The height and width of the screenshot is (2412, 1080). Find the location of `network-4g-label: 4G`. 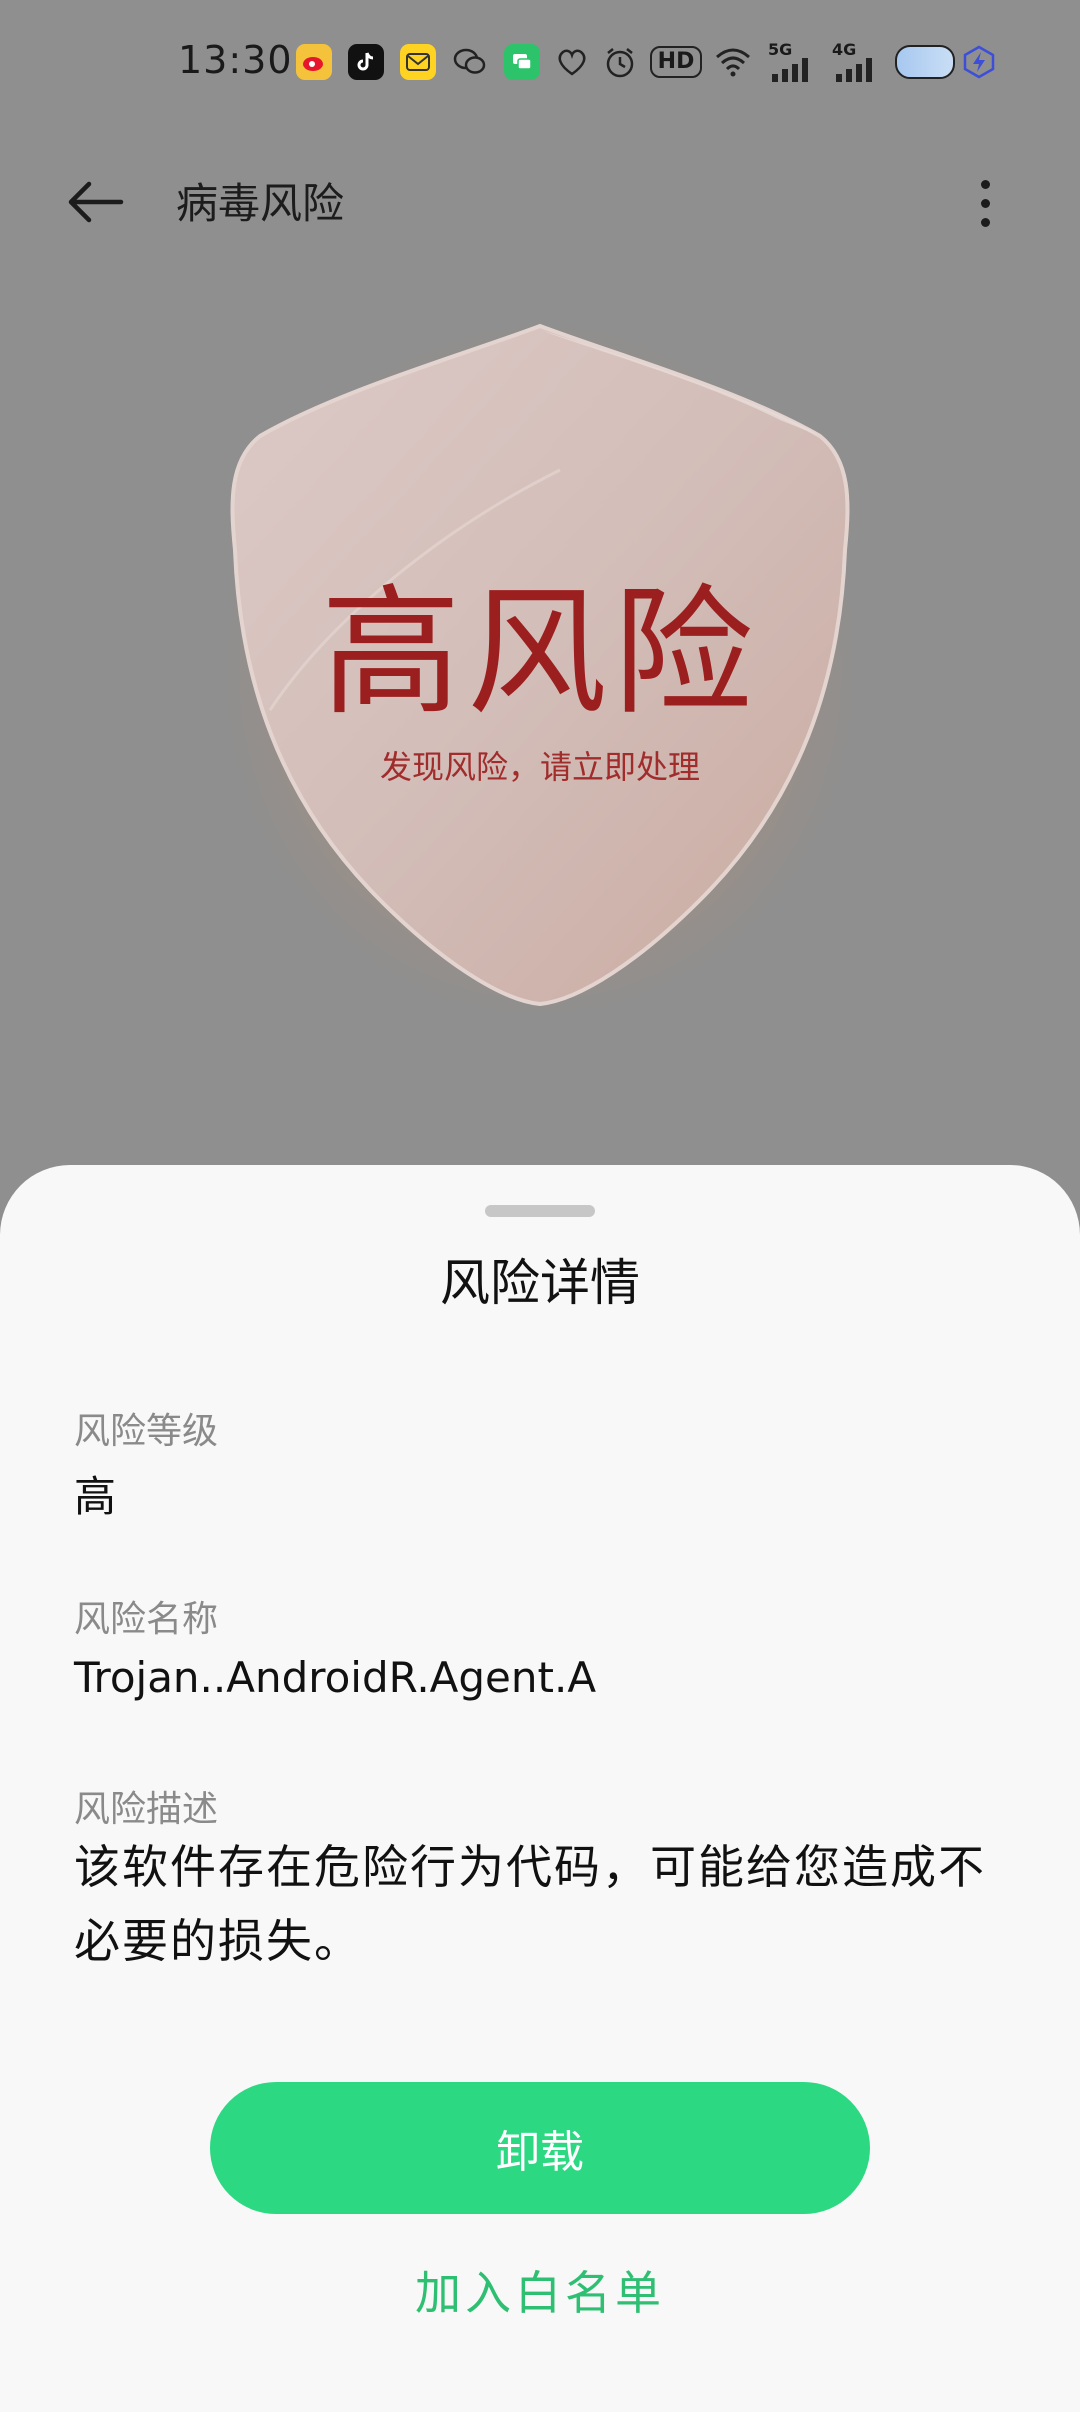

network-4g-label: 4G is located at coordinates (844, 49).